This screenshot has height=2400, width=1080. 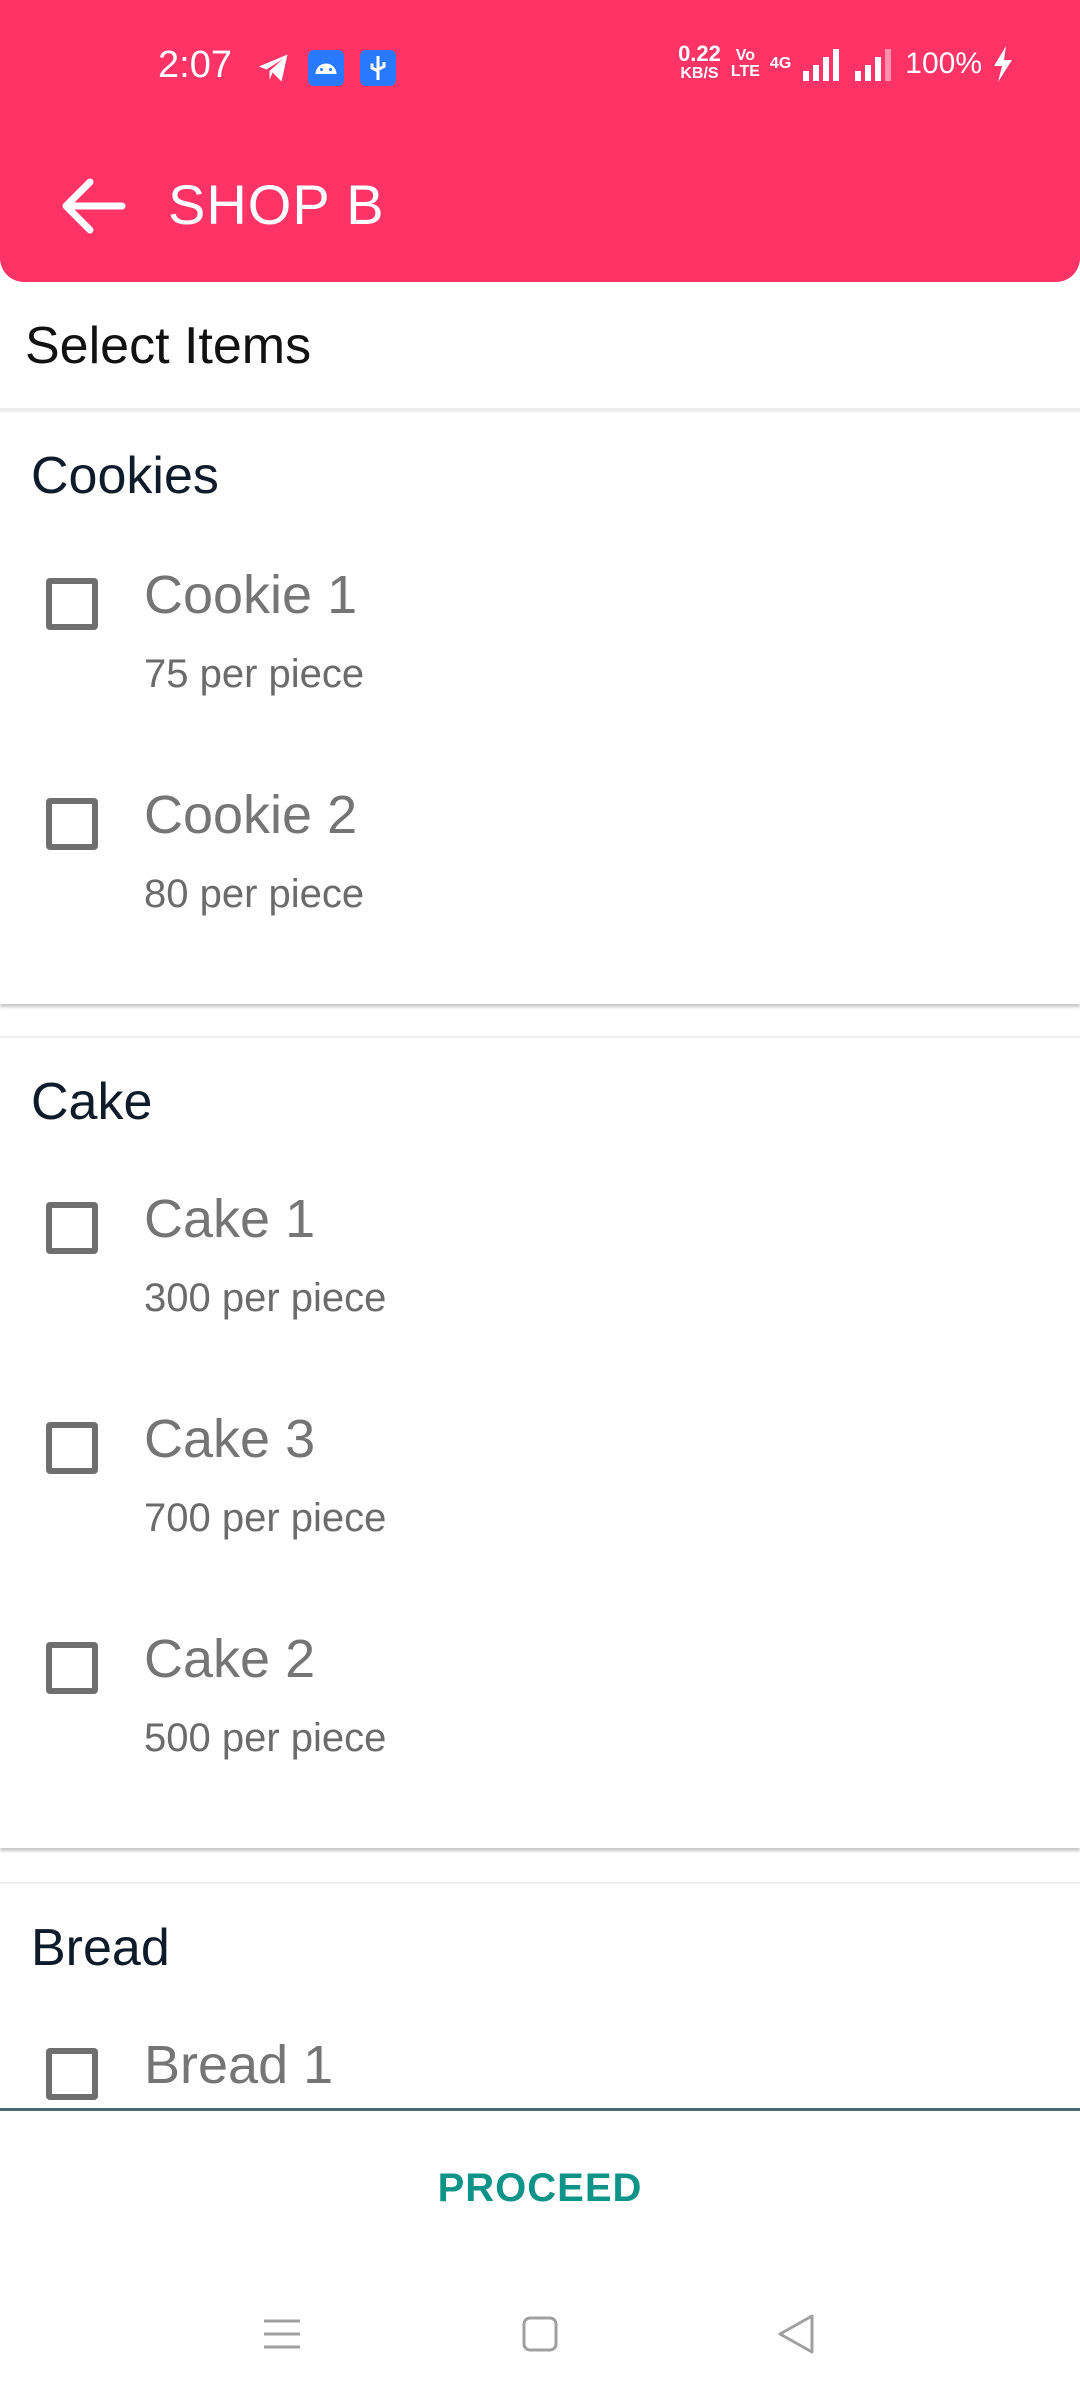 What do you see at coordinates (230, 1439) in the screenshot?
I see `item-name: Cake 3` at bounding box center [230, 1439].